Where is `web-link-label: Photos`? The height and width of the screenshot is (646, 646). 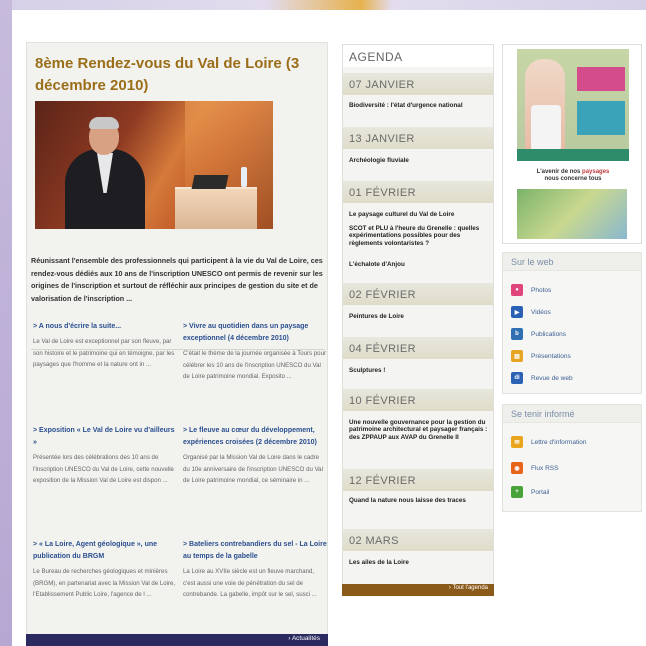
web-link-label: Photos is located at coordinates (541, 290).